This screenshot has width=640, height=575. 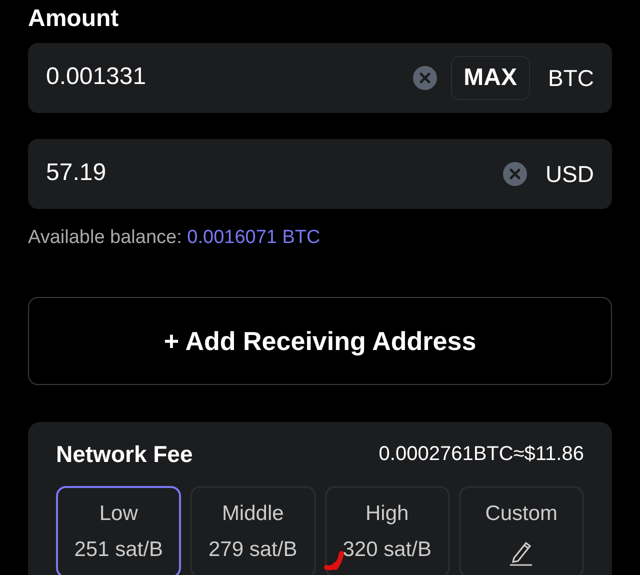 What do you see at coordinates (490, 78) in the screenshot?
I see `max-button: MAX` at bounding box center [490, 78].